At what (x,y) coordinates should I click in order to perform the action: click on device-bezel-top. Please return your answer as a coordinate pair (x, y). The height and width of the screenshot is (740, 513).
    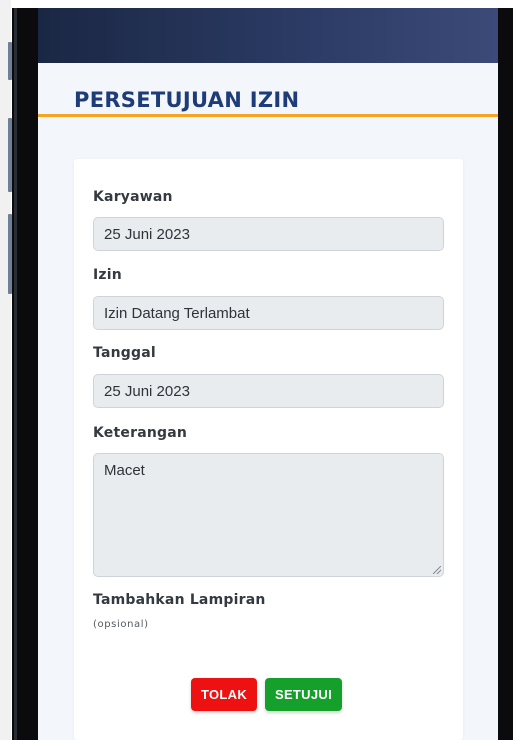
    Looking at the image, I should click on (262, 4).